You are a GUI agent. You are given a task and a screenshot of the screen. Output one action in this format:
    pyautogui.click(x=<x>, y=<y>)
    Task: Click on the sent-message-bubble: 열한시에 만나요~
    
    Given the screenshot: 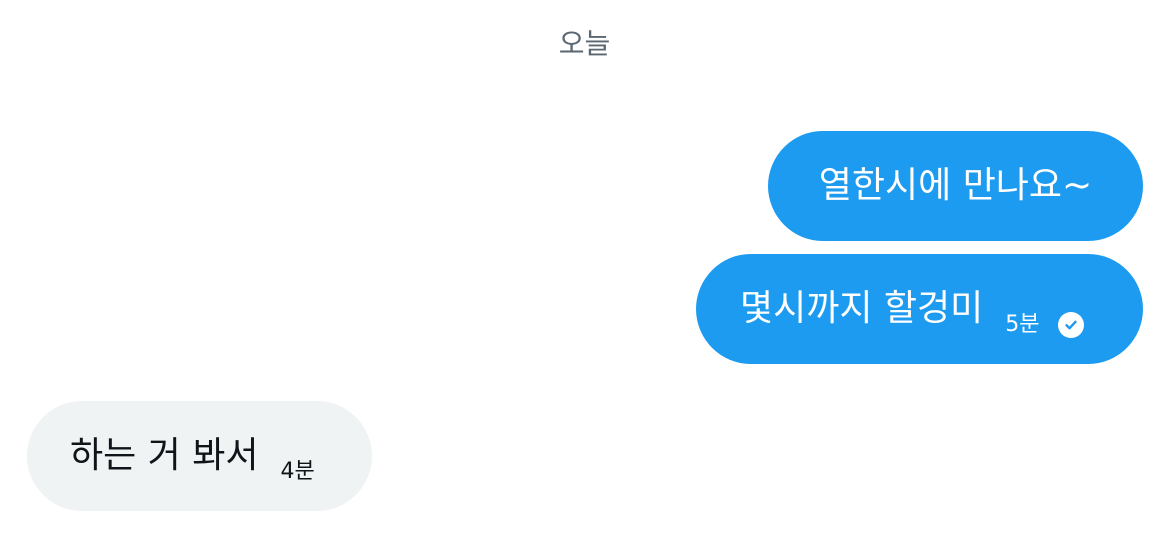 What is the action you would take?
    pyautogui.click(x=955, y=186)
    